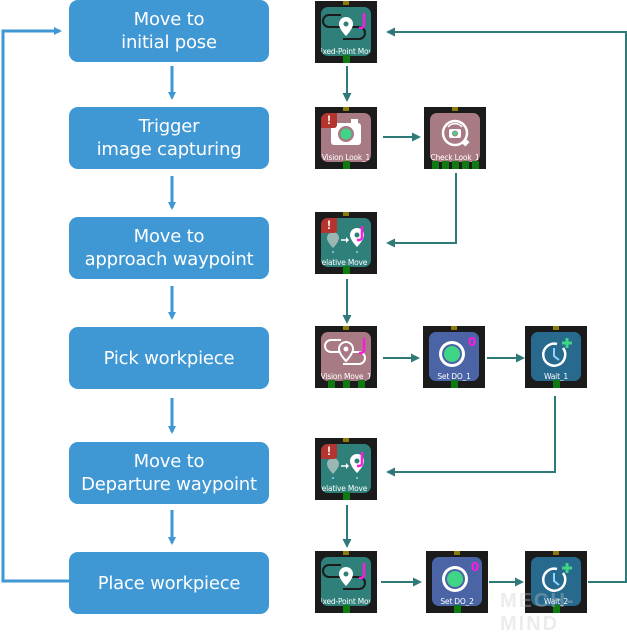 This screenshot has width=627, height=636. Describe the element at coordinates (169, 358) in the screenshot. I see `step-pick-workpiece: Pick workpiece` at that location.